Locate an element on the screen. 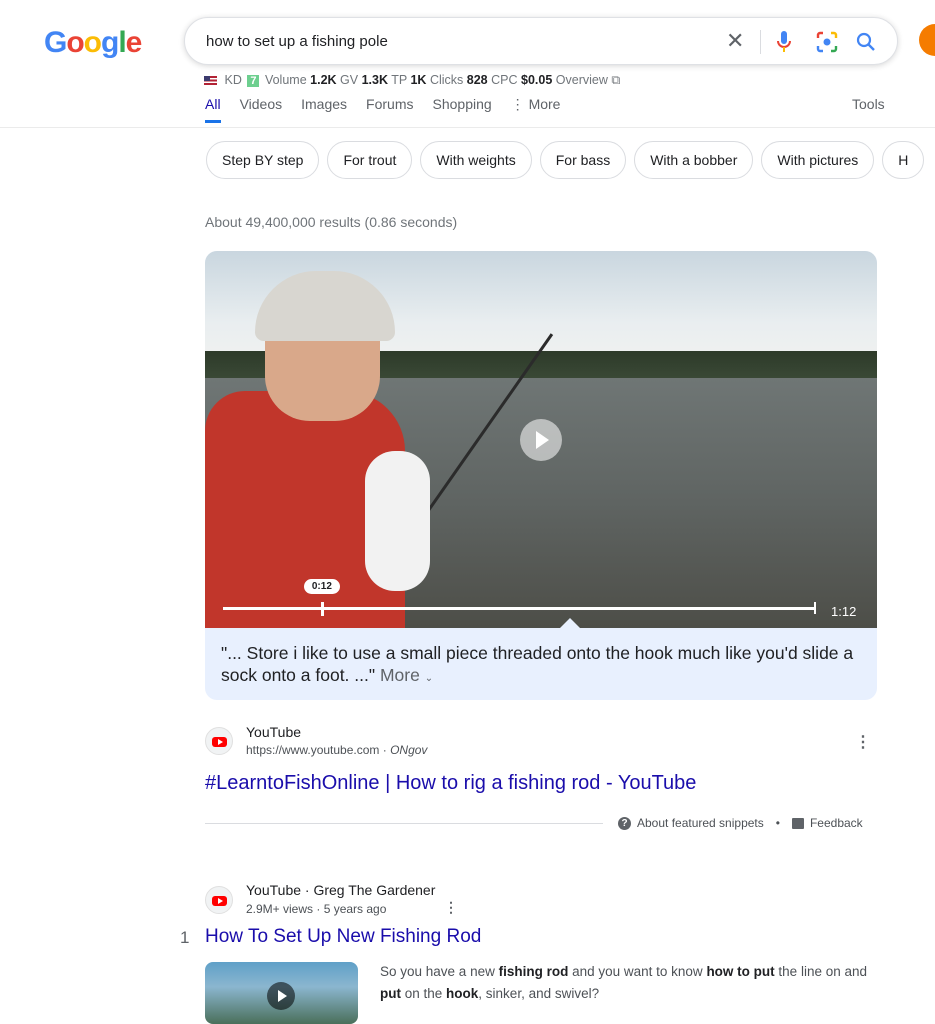  volume-value: 1.2K is located at coordinates (323, 80).